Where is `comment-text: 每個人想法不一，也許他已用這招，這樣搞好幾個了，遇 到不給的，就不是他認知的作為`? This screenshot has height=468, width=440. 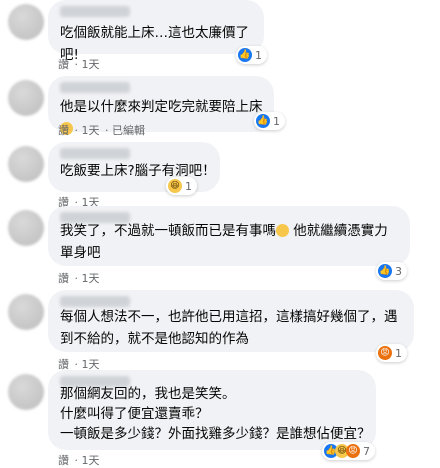 comment-text: 每個人想法不一，也許他已用這招，這樣搞好幾個了，遇 到不給的，就不是他認知的作為 is located at coordinates (229, 328).